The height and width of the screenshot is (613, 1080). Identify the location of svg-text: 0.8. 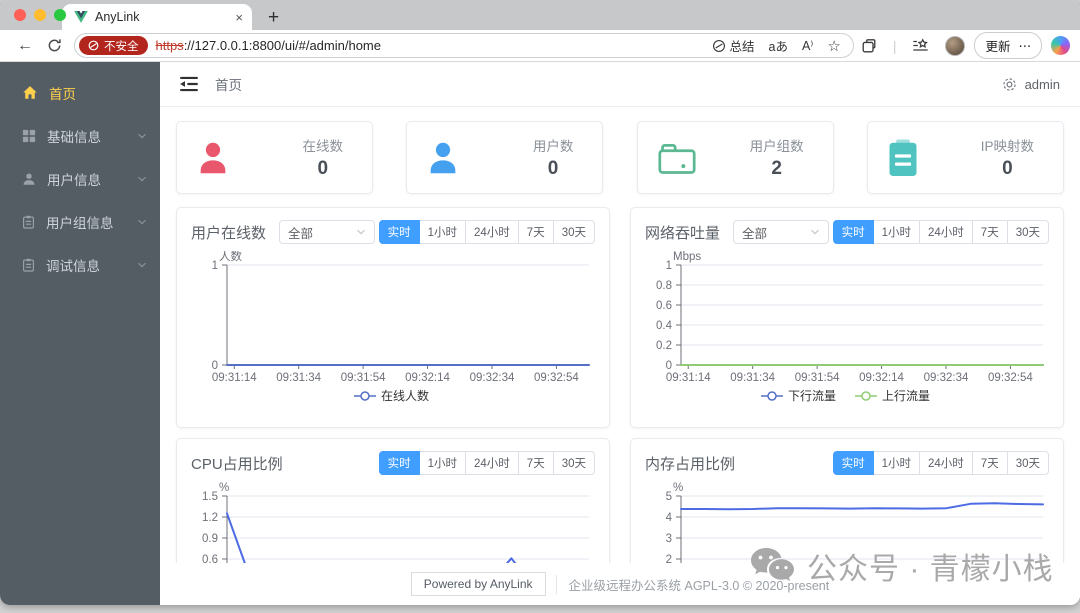
(664, 286).